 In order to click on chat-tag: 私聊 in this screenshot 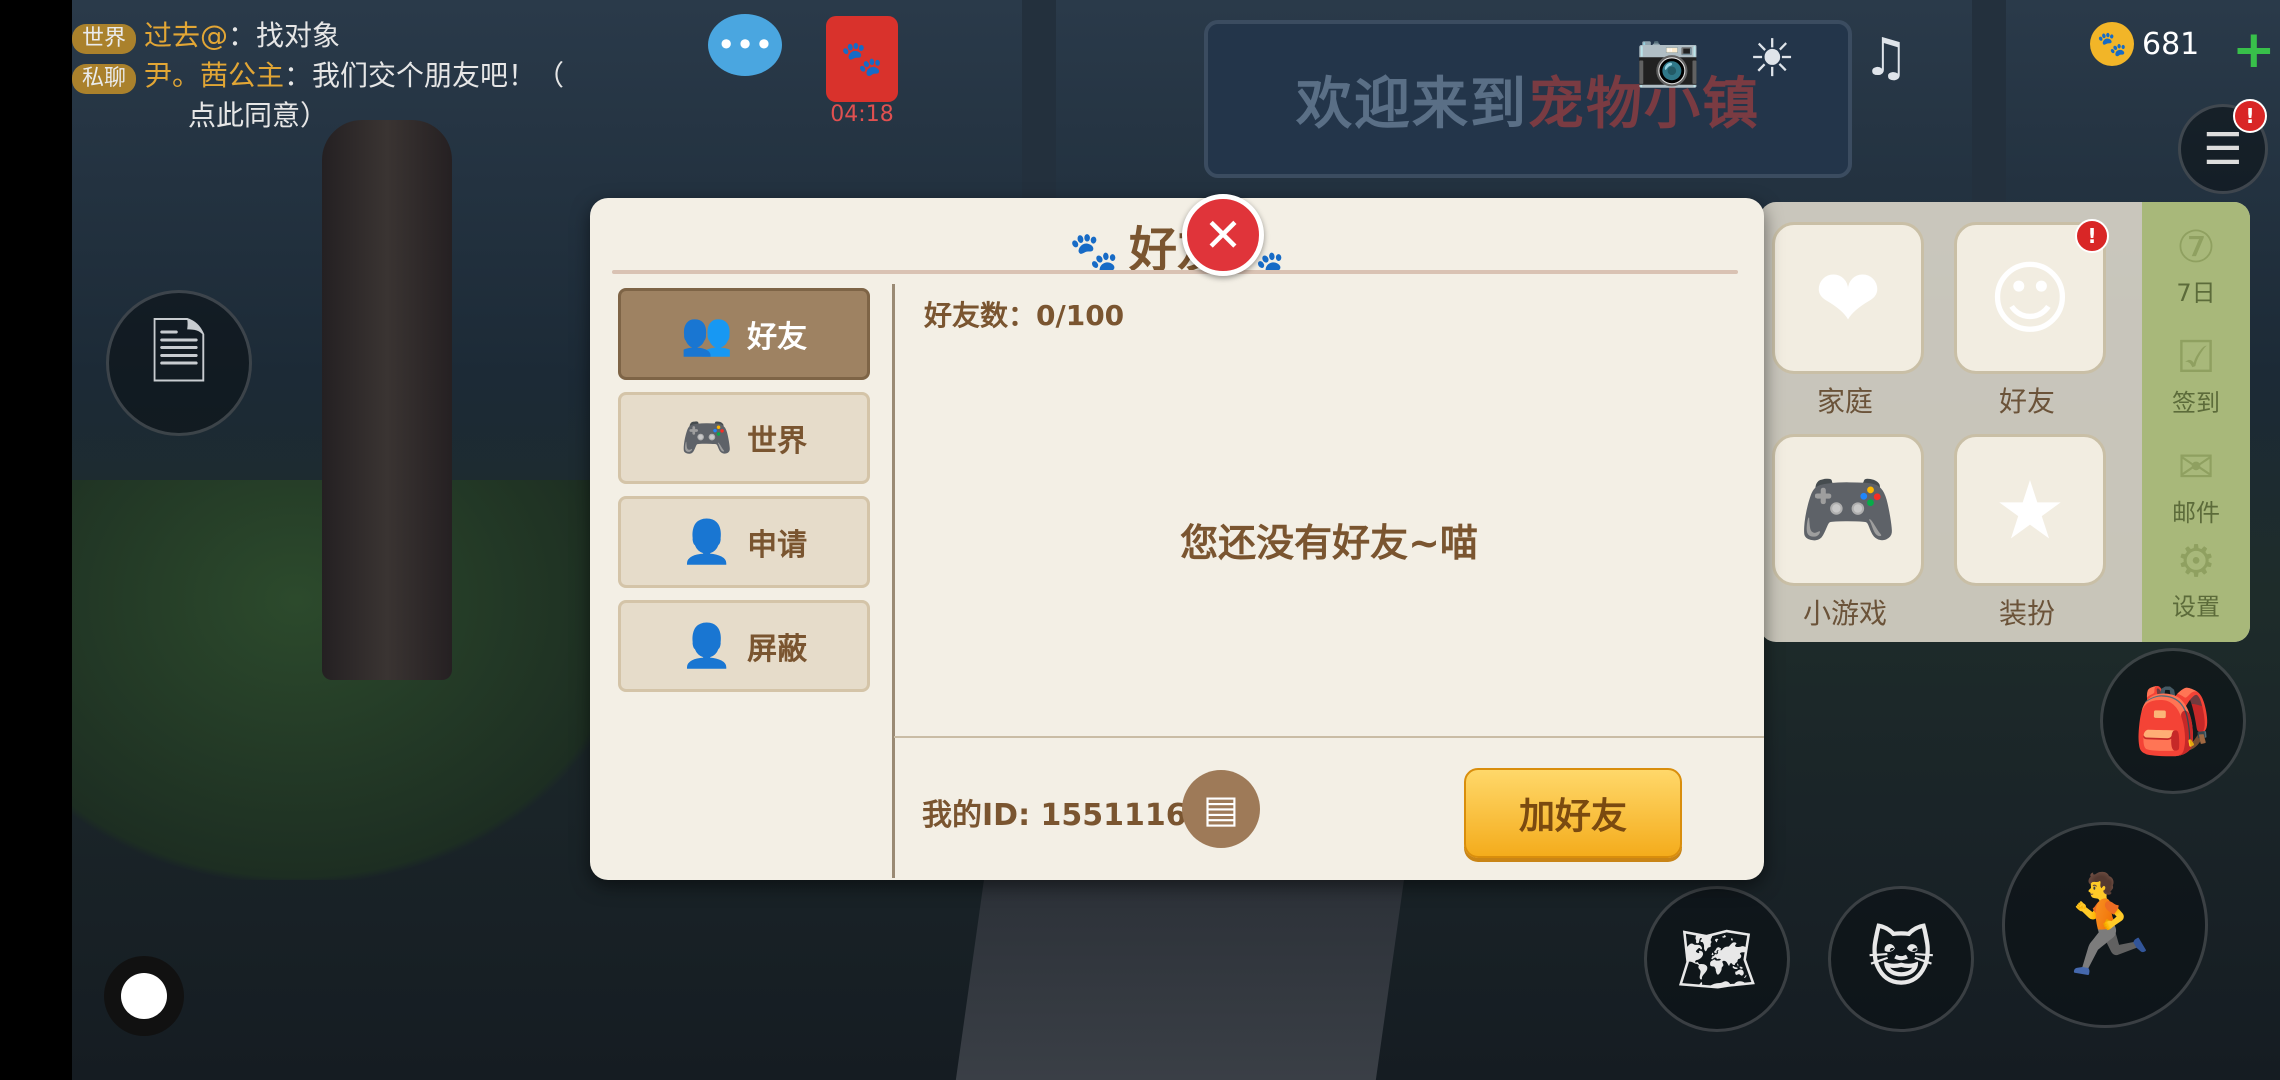, I will do `click(104, 79)`.